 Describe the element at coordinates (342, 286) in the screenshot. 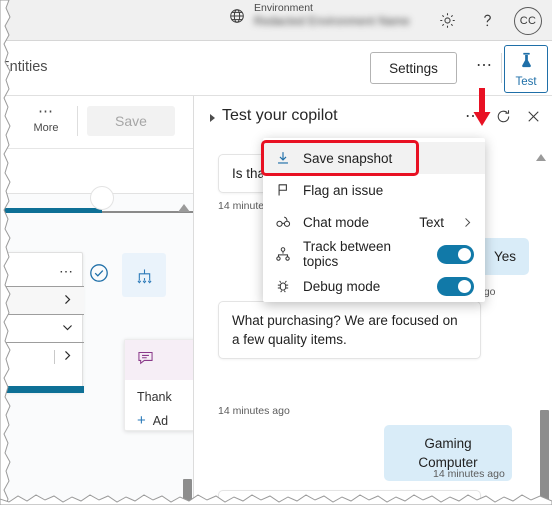

I see `menu-item-label: Debug mode` at that location.